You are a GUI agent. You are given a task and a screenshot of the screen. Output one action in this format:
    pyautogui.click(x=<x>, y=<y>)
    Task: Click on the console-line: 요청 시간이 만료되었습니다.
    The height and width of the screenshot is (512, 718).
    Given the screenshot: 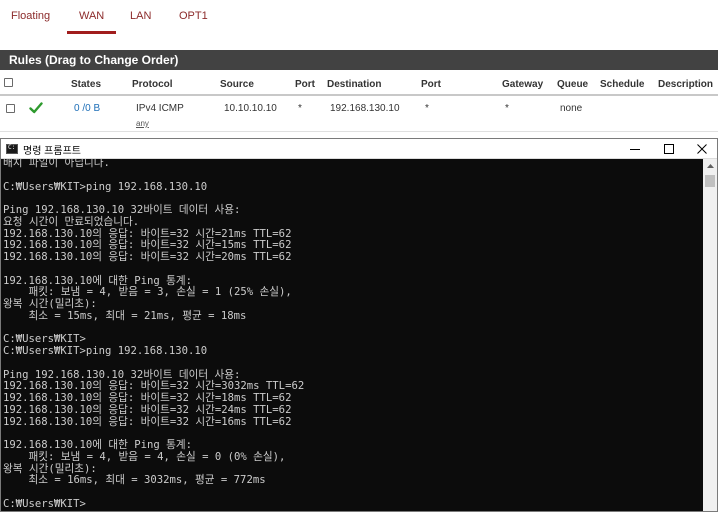 What is the action you would take?
    pyautogui.click(x=71, y=221)
    